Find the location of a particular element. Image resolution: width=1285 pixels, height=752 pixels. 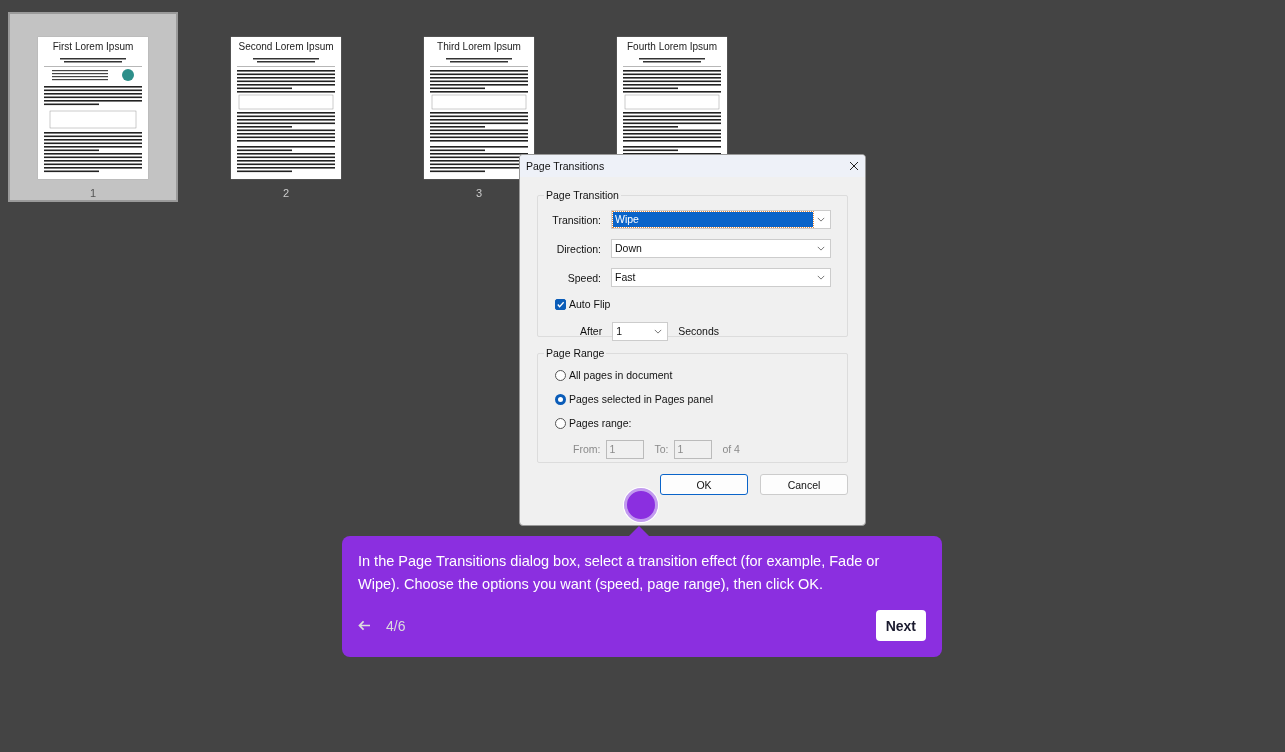

page-count: of 4 is located at coordinates (731, 449).